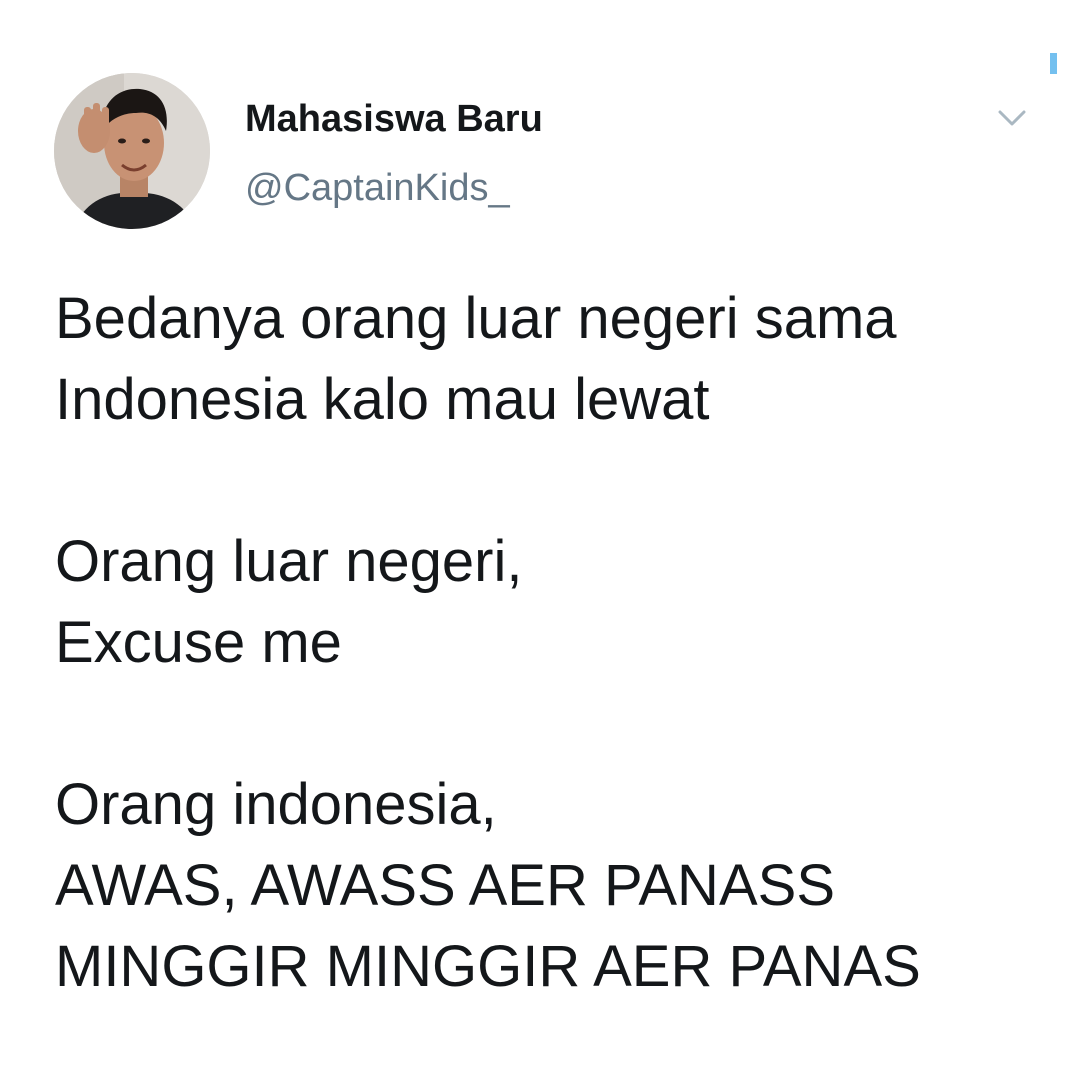 The height and width of the screenshot is (1080, 1080). I want to click on tweet-line: Indonesia kalo mau lewat, so click(382, 399).